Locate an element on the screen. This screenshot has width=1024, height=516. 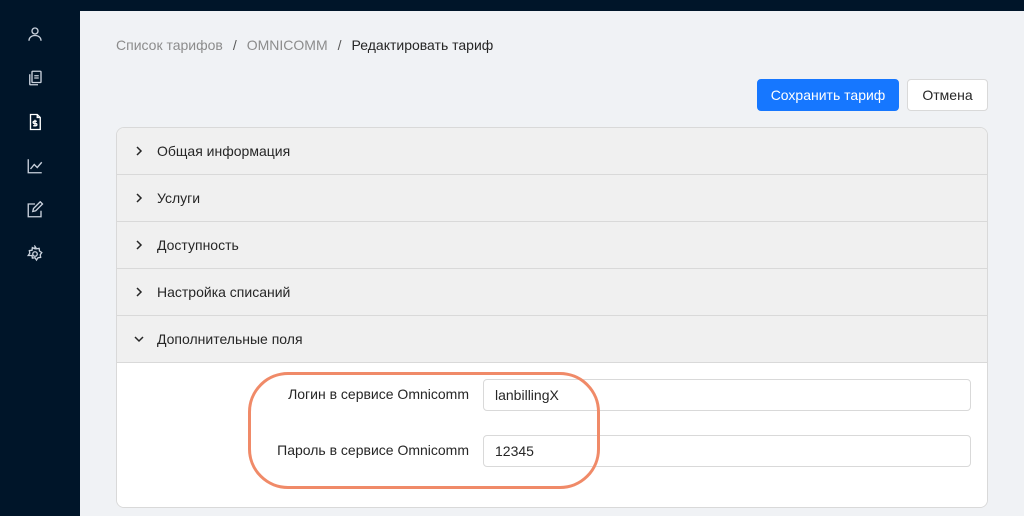
breadcrumb-omnicomm: OMNICOMM is located at coordinates (287, 45).